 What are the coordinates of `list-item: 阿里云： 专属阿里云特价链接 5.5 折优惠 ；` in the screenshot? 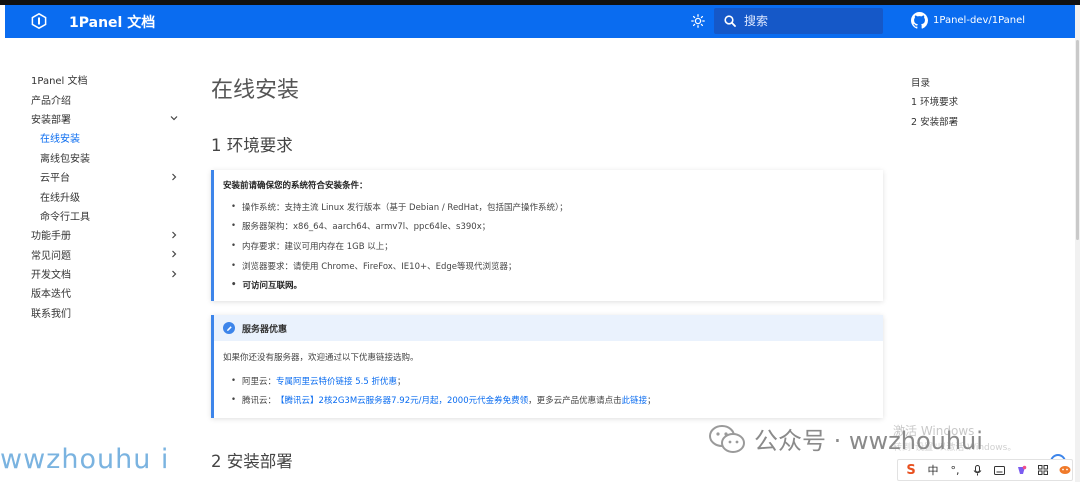 It's located at (553, 381).